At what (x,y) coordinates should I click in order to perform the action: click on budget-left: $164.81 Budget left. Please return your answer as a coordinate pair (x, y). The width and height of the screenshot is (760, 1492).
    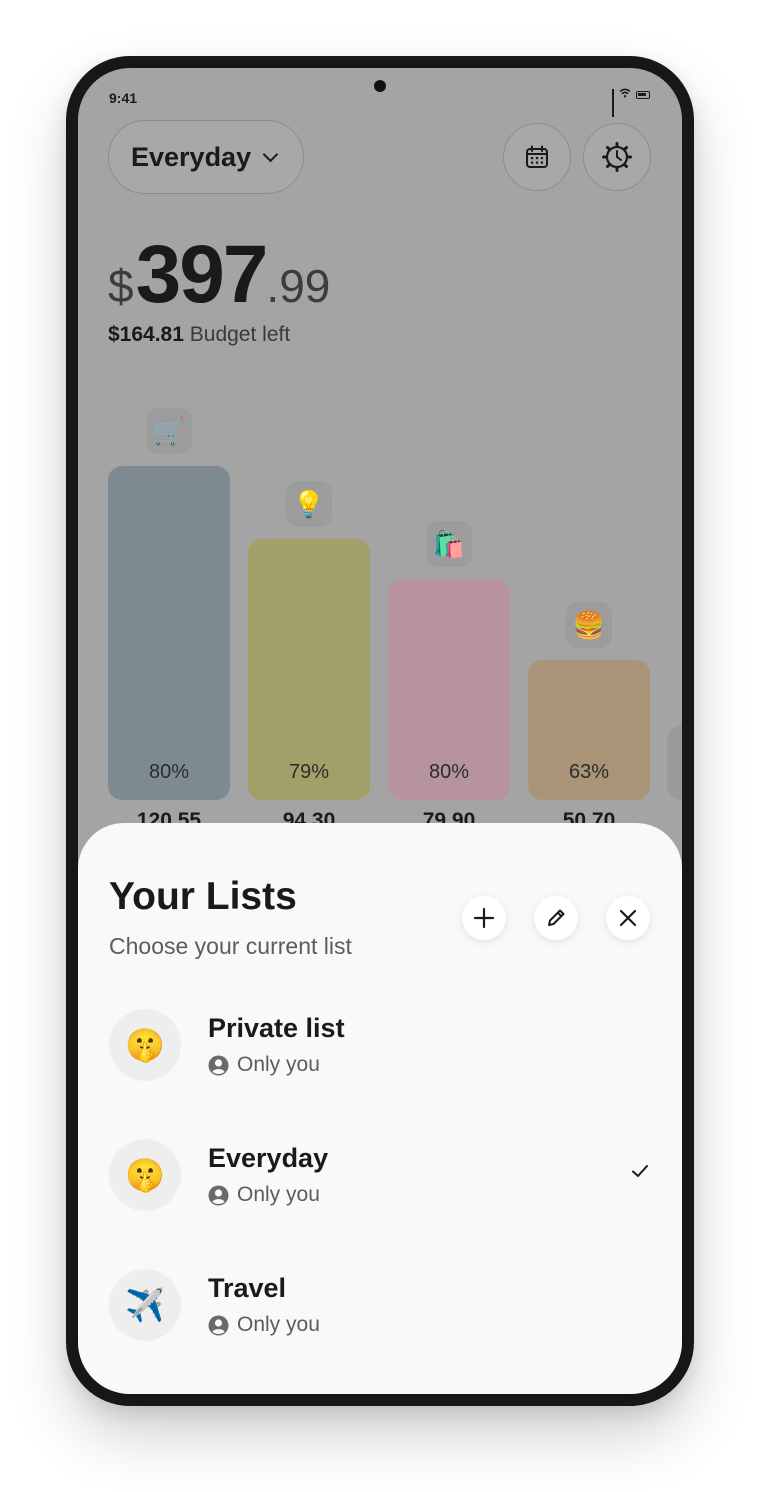
    Looking at the image, I should click on (199, 335).